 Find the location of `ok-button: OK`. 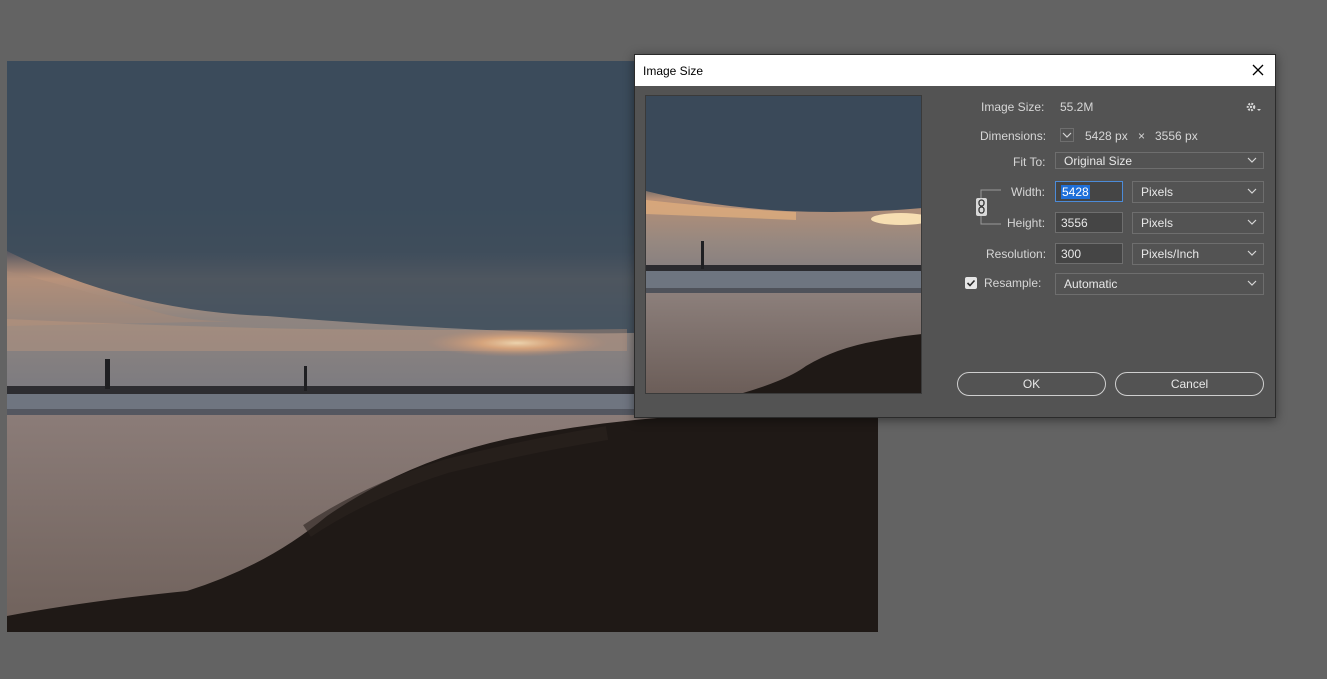

ok-button: OK is located at coordinates (1031, 384).